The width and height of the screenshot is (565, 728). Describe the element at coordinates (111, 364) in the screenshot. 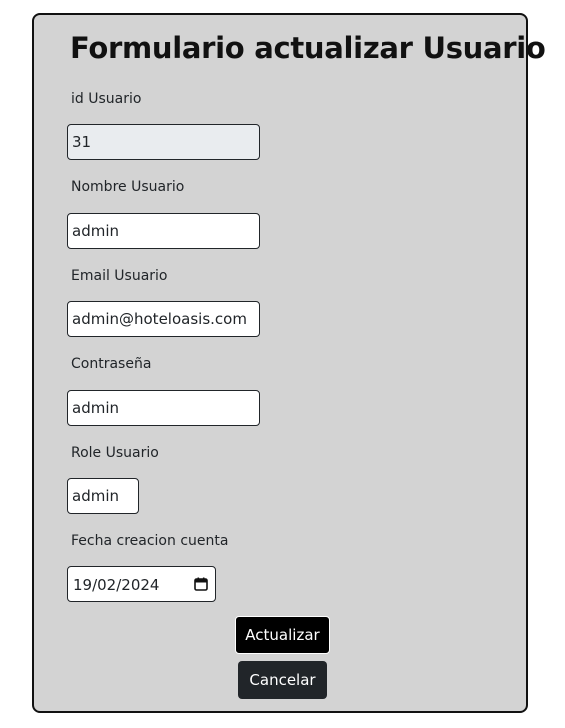

I see `contrasena-label: Contraseña` at that location.